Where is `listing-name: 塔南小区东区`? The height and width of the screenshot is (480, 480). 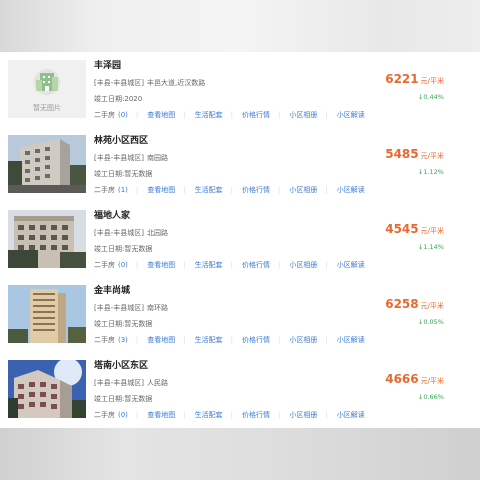 listing-name: 塔南小区东区 is located at coordinates (121, 364).